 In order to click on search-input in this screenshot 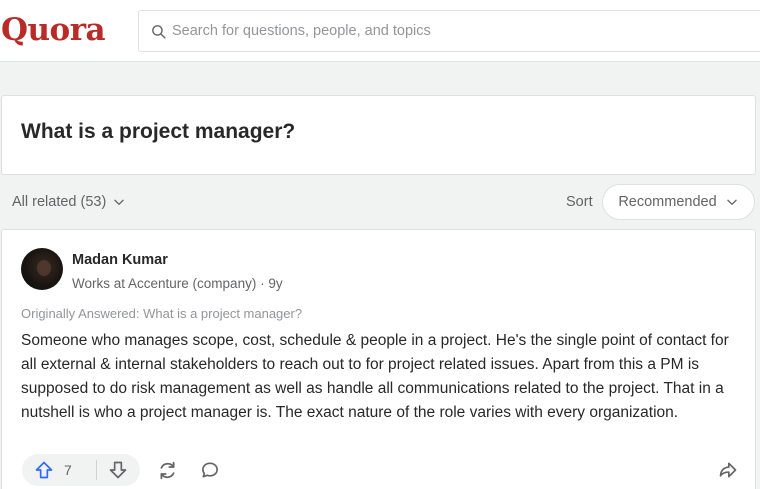, I will do `click(452, 31)`.